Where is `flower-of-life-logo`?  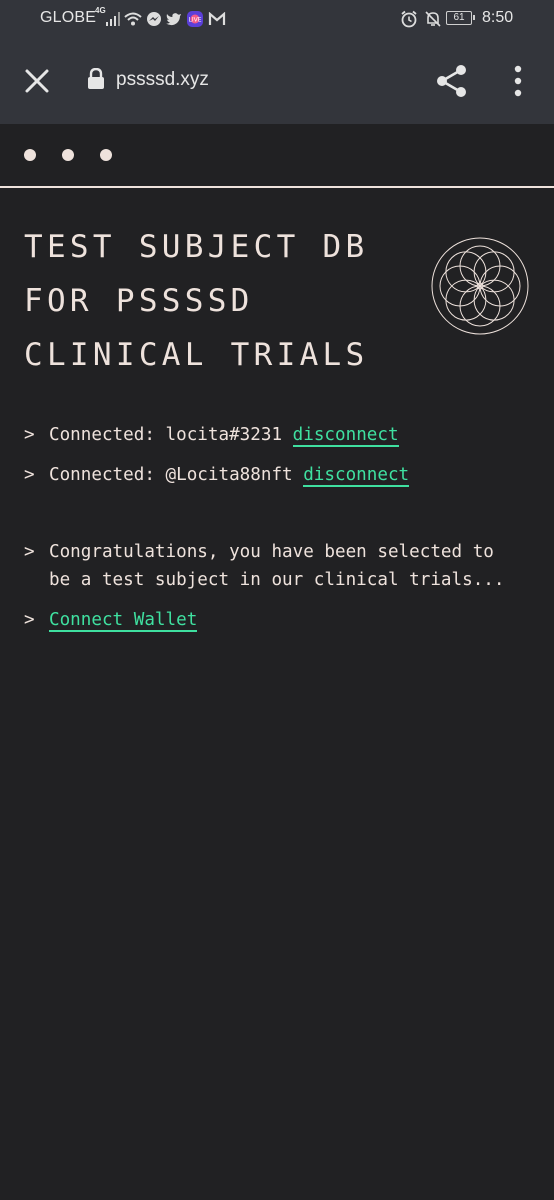 flower-of-life-logo is located at coordinates (480, 286).